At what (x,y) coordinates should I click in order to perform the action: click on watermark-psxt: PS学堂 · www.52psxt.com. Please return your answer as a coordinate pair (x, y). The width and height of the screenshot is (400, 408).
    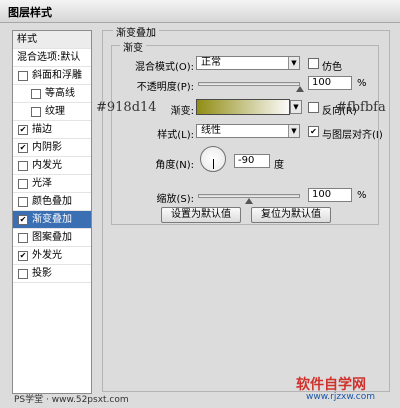
    Looking at the image, I should click on (71, 400).